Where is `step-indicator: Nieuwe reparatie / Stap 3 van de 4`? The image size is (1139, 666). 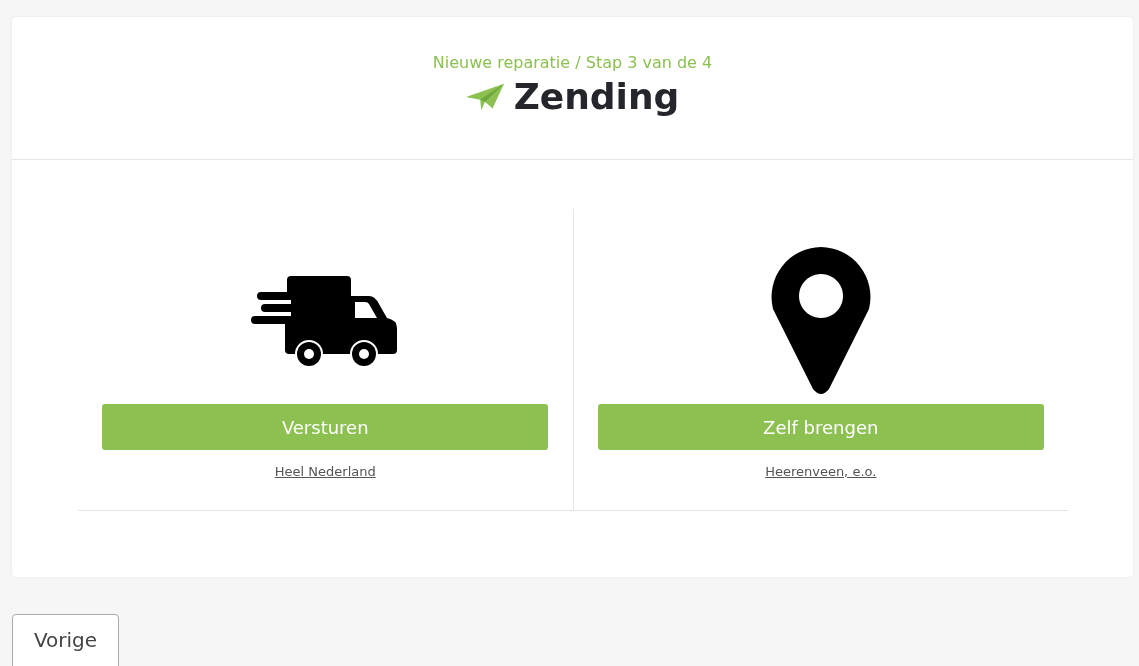
step-indicator: Nieuwe reparatie / Stap 3 van de 4 is located at coordinates (572, 62).